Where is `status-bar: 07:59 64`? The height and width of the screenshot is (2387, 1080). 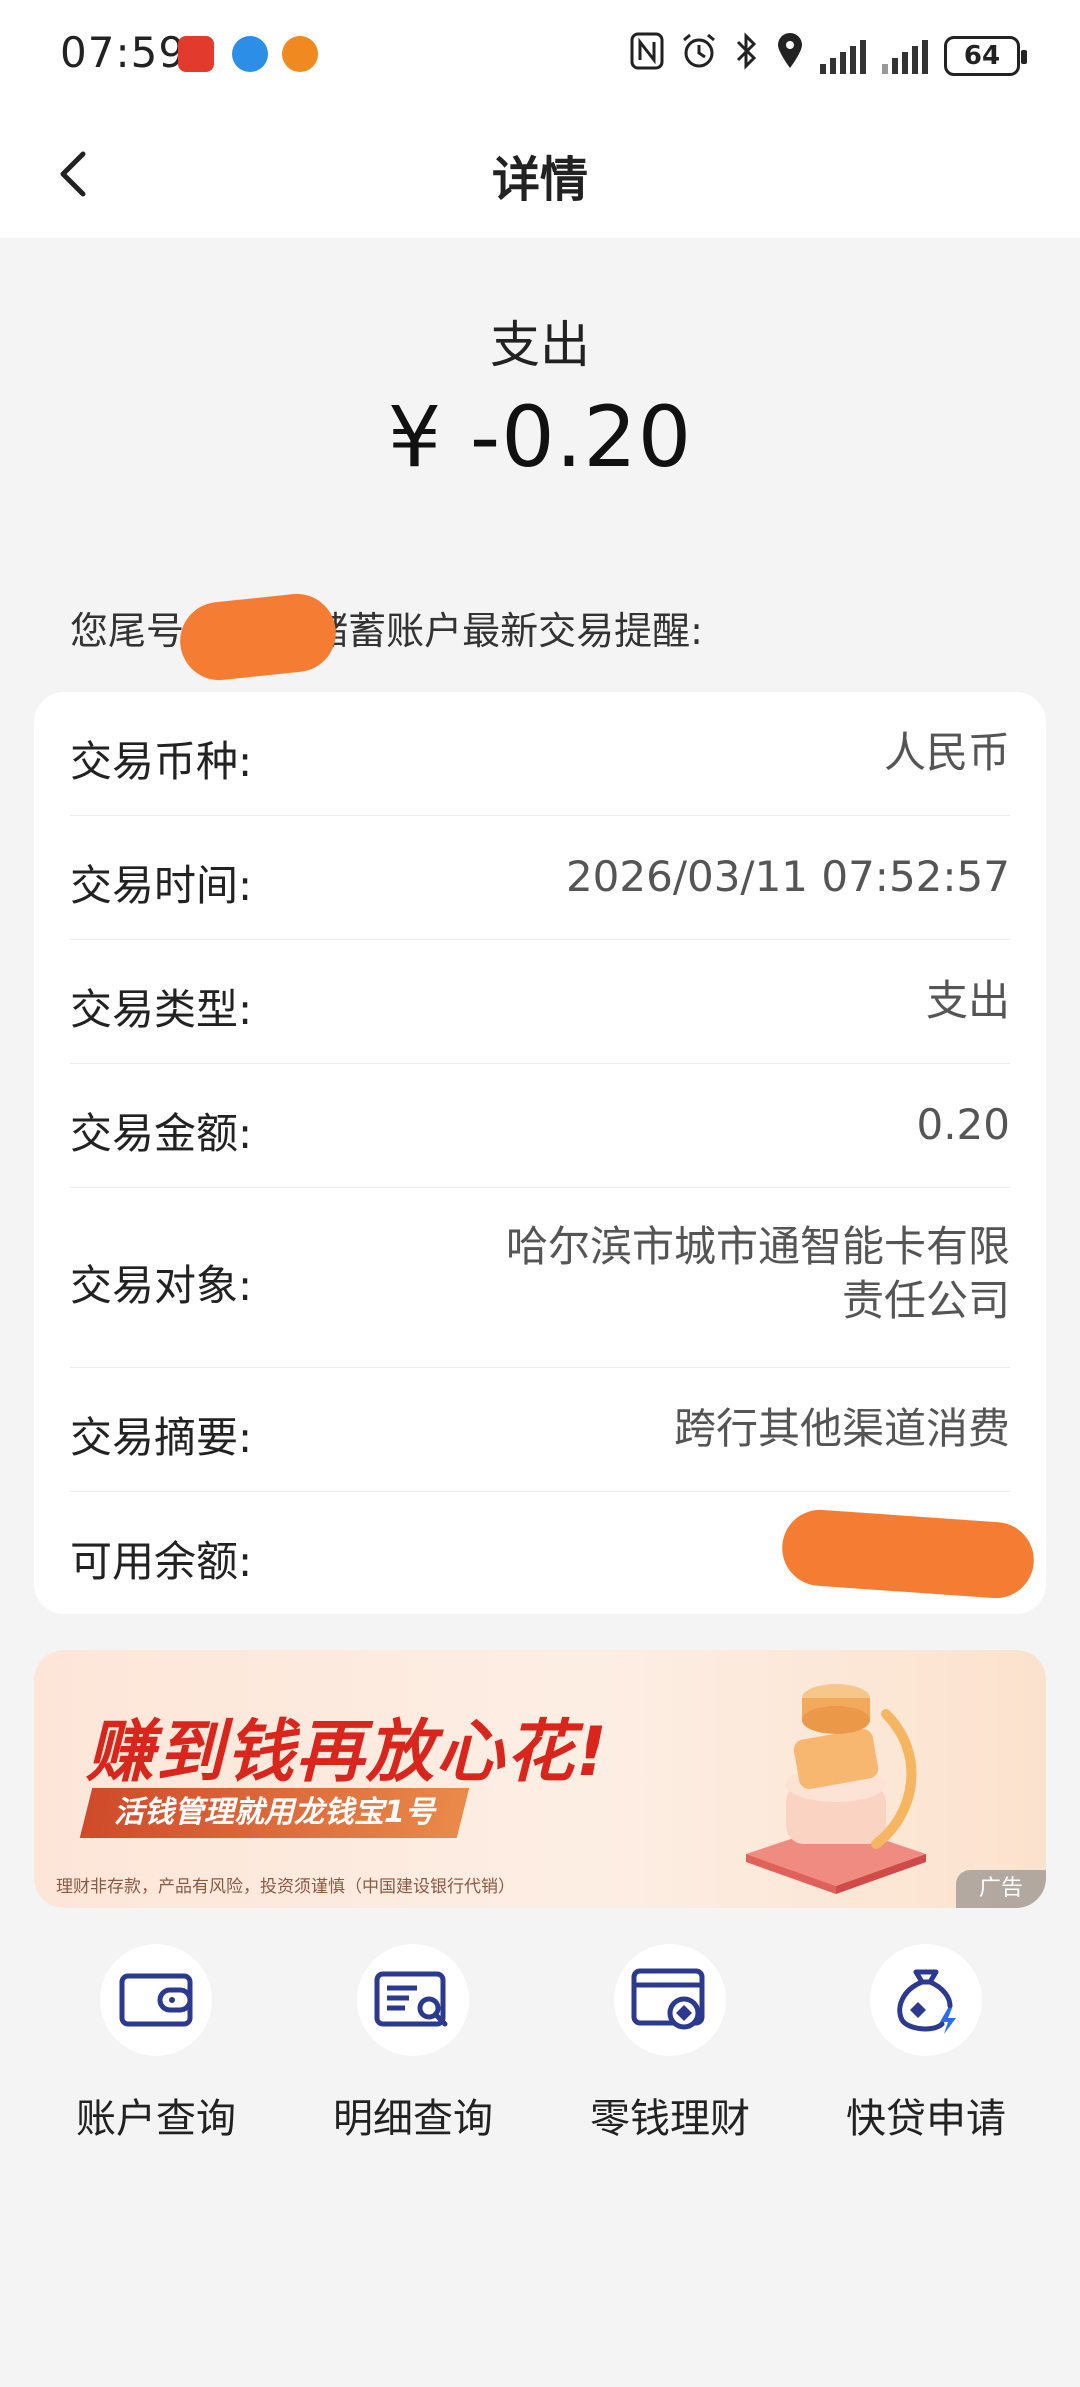 status-bar: 07:59 64 is located at coordinates (540, 55).